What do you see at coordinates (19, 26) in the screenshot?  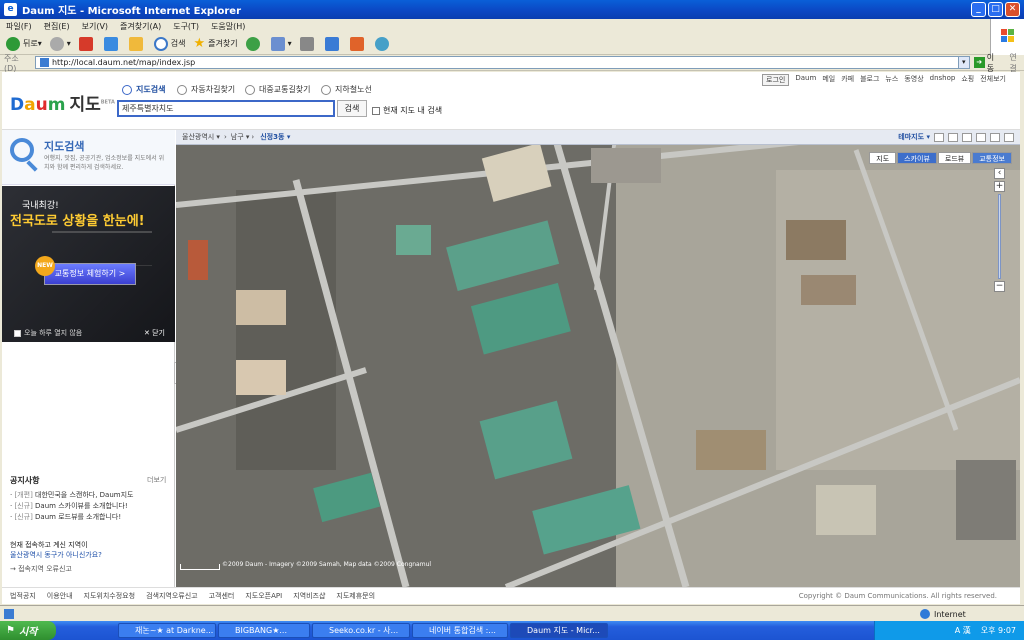 I see `menu-file: 파일(F)` at bounding box center [19, 26].